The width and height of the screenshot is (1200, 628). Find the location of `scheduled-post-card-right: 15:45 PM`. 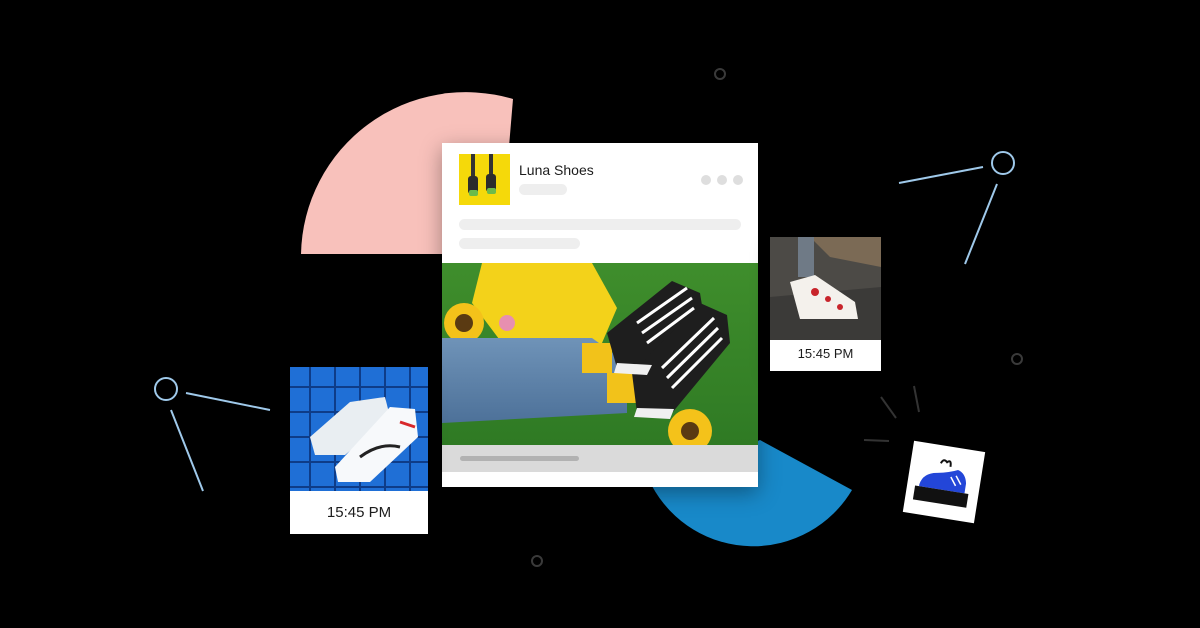

scheduled-post-card-right: 15:45 PM is located at coordinates (825, 304).